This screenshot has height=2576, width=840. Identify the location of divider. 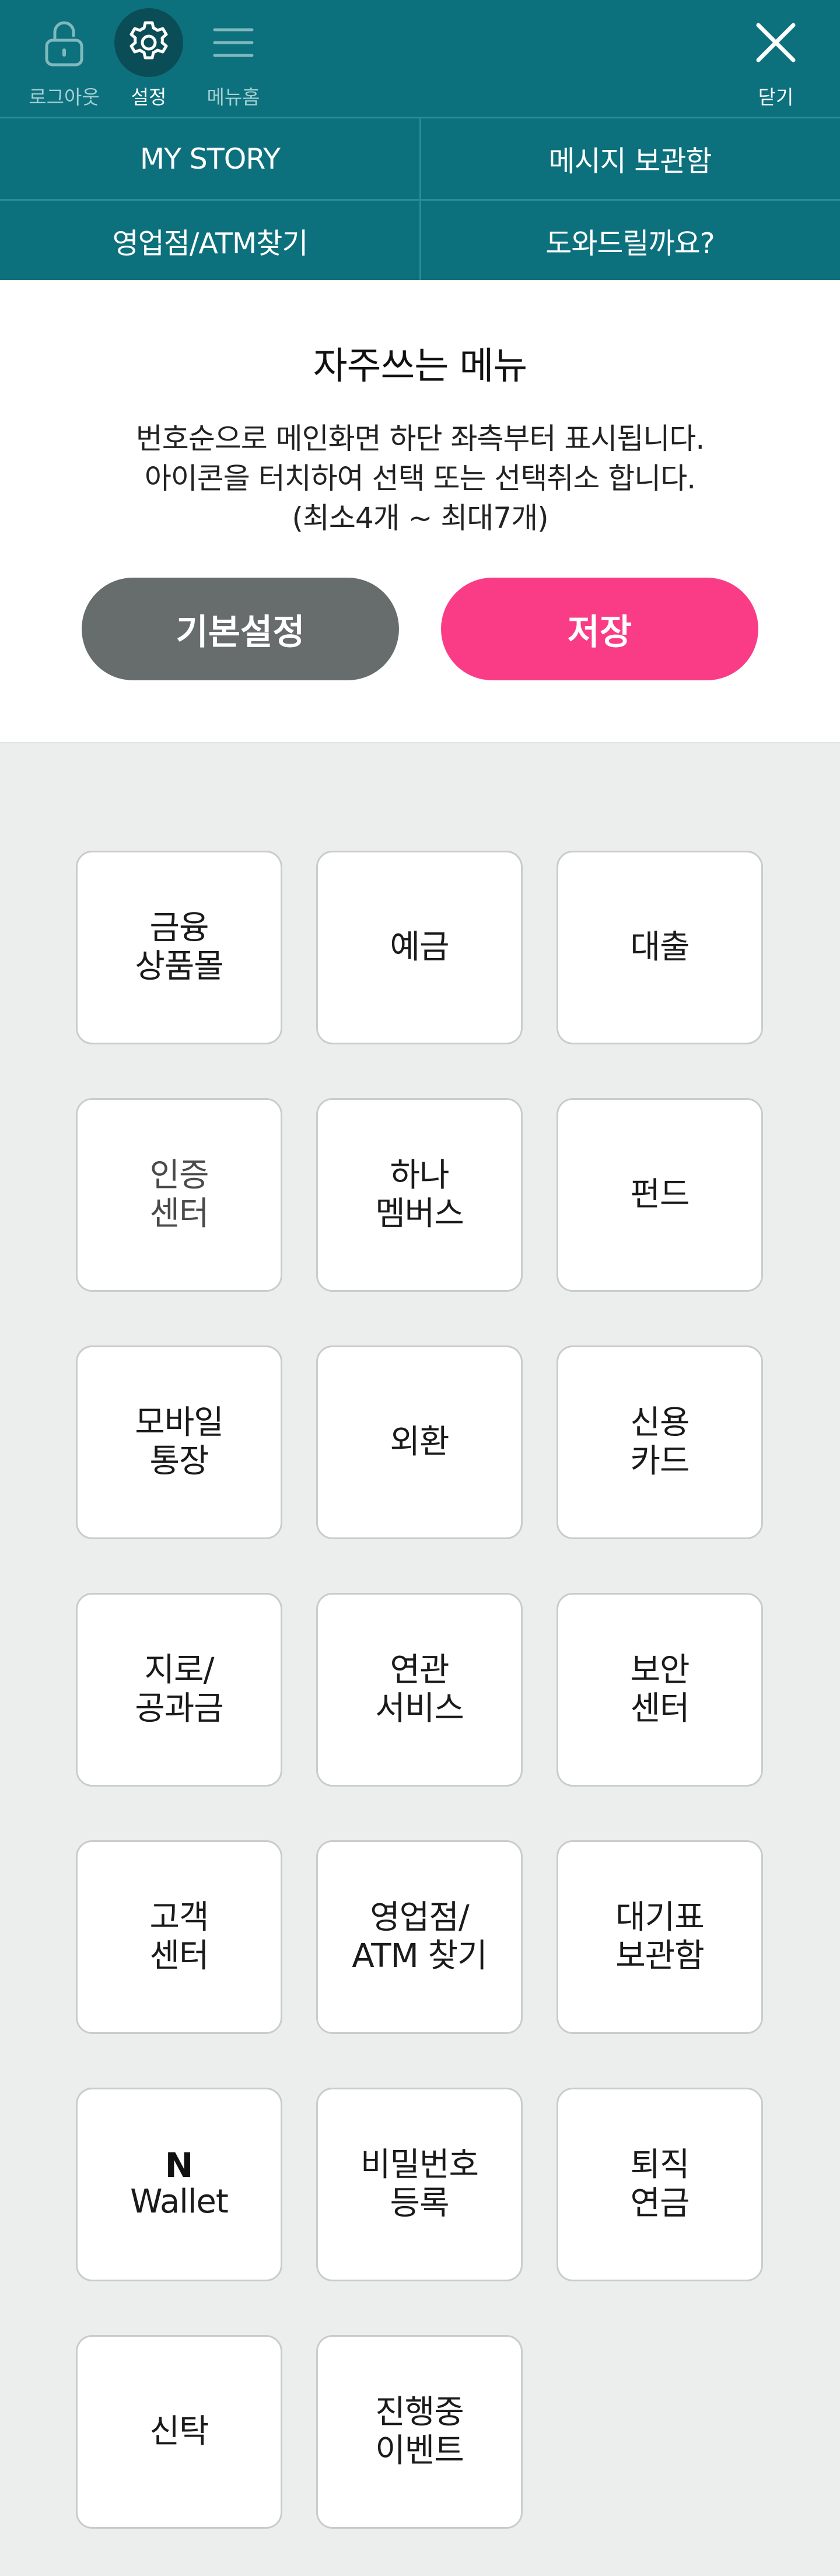
(420, 200).